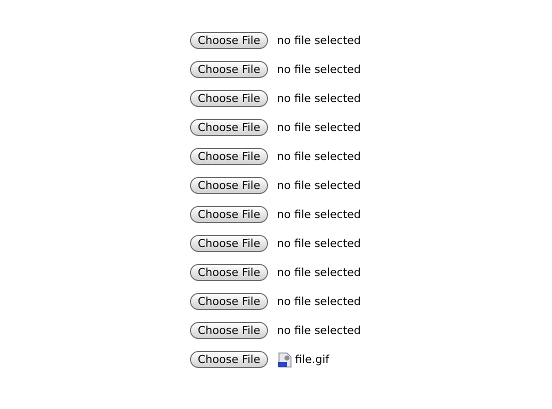  I want to click on file-name: file.gif, so click(312, 359).